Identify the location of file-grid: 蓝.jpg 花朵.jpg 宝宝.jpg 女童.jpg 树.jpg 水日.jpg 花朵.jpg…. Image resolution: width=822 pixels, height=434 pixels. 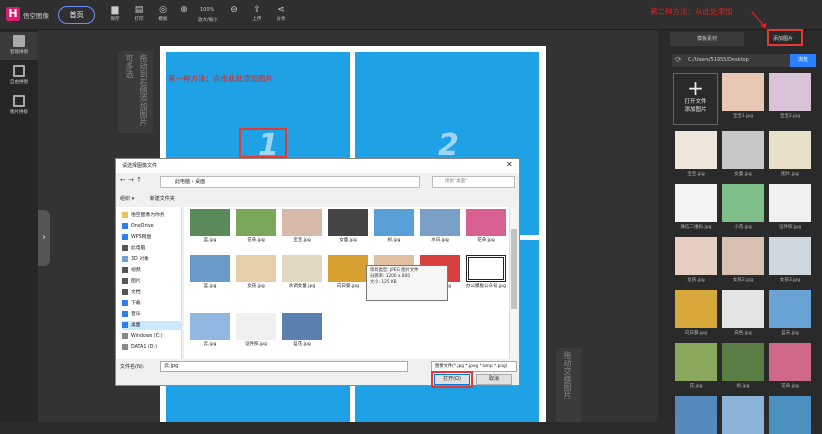
(346, 283).